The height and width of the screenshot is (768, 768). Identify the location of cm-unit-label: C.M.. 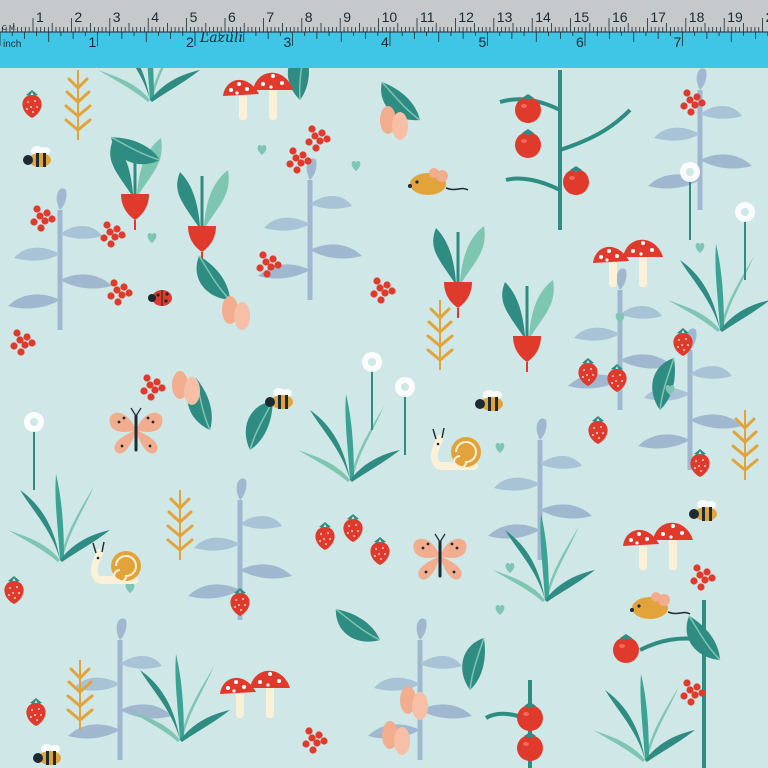
(9, 28).